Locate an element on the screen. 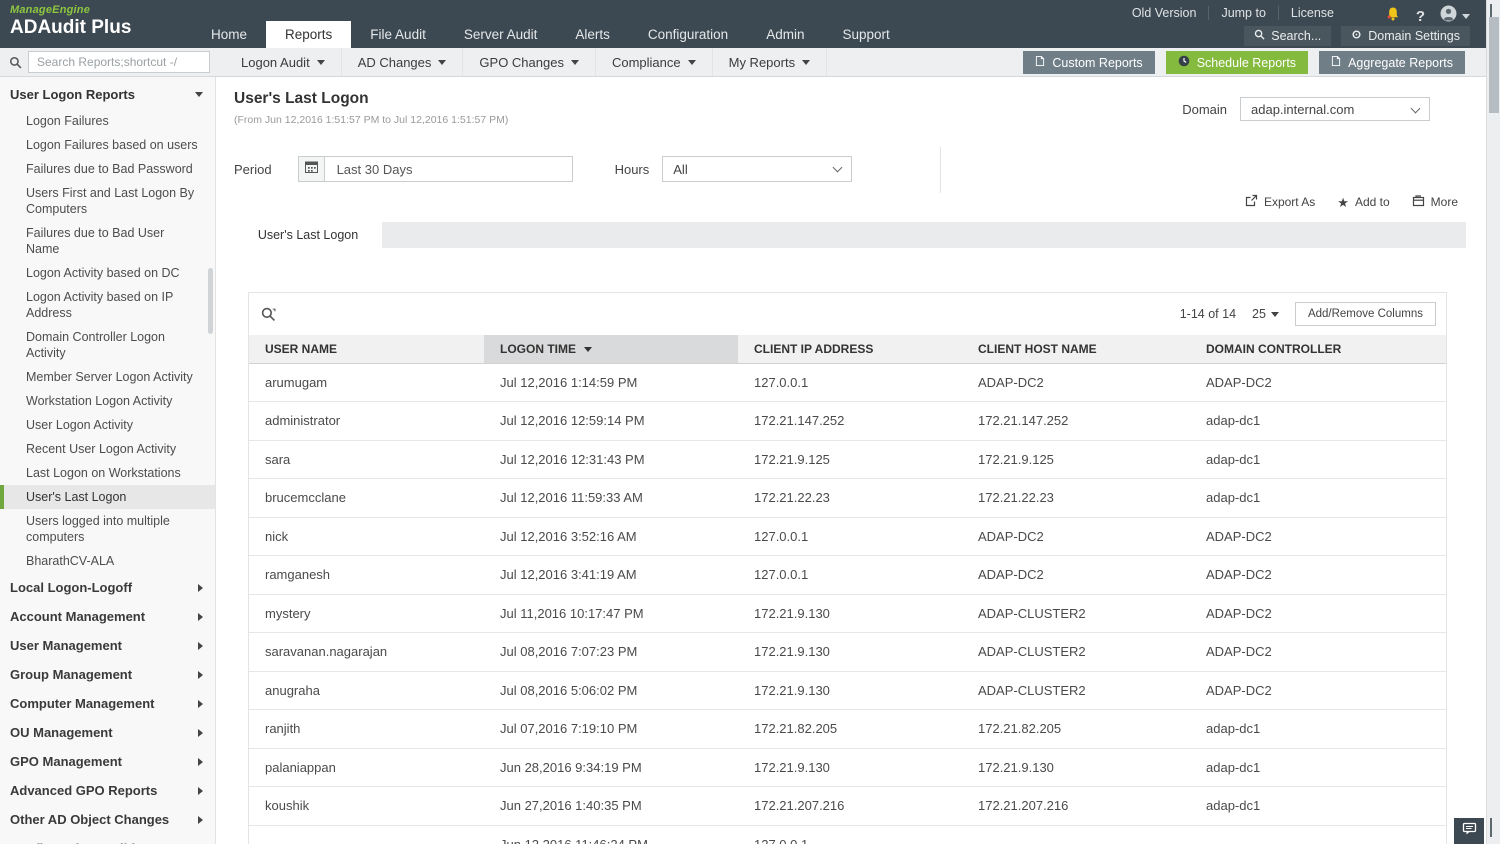  sidebar-report-item: Workstation Logon Activity is located at coordinates (107, 401).